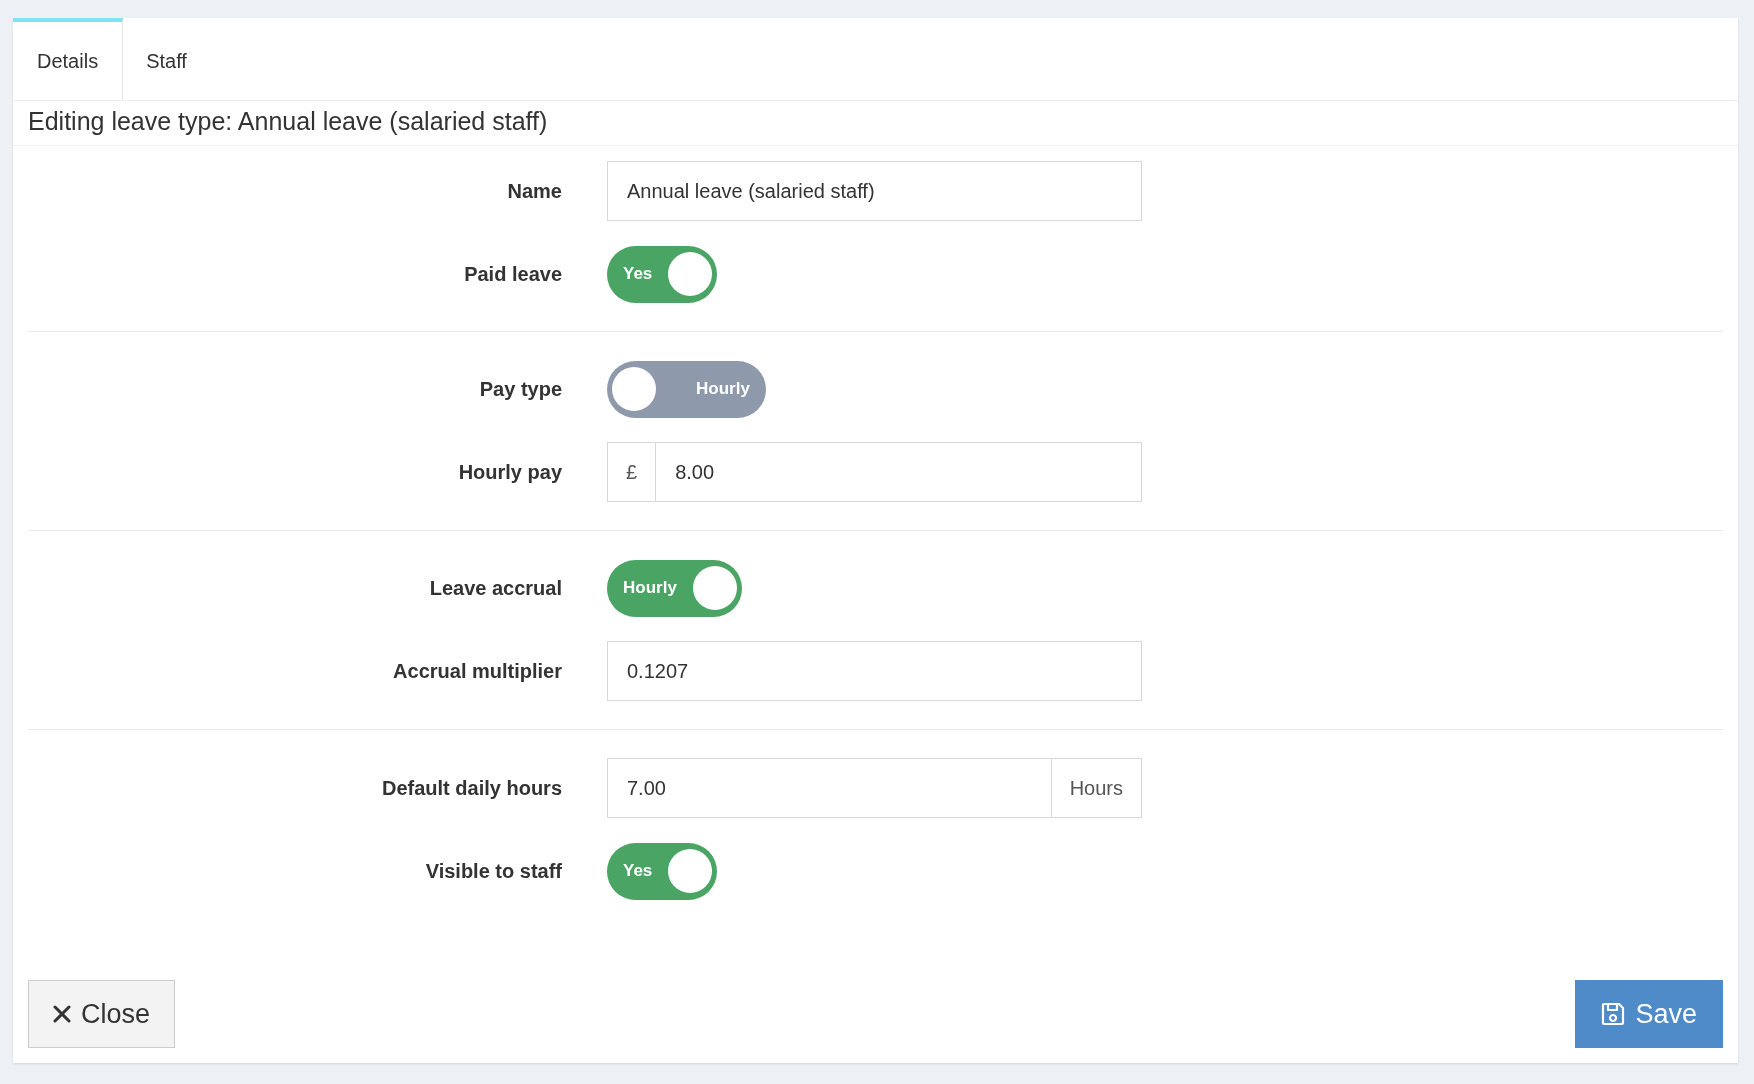 This screenshot has height=1084, width=1754. What do you see at coordinates (1649, 1014) in the screenshot?
I see `save-button: Save` at bounding box center [1649, 1014].